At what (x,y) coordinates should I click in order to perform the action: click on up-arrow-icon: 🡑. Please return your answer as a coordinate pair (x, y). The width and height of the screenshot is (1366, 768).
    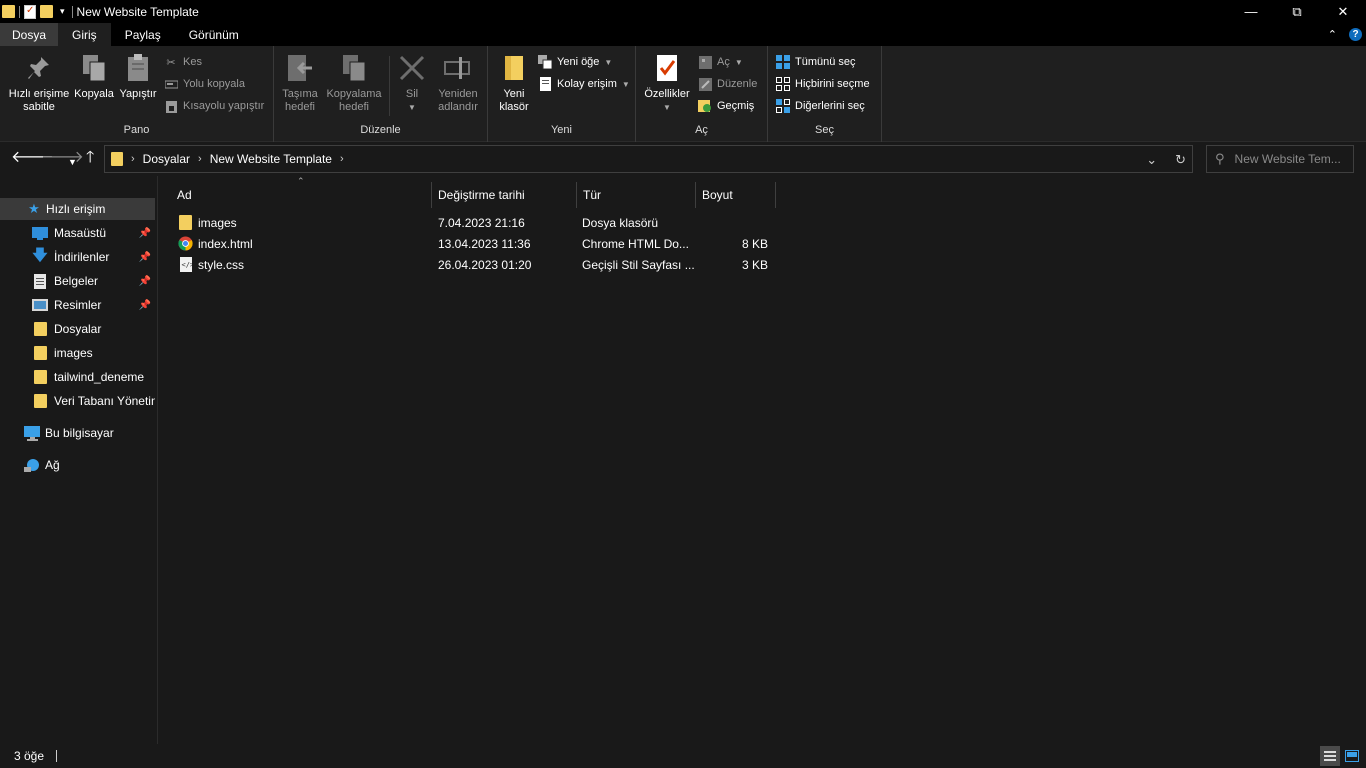
    Looking at the image, I should click on (90, 158).